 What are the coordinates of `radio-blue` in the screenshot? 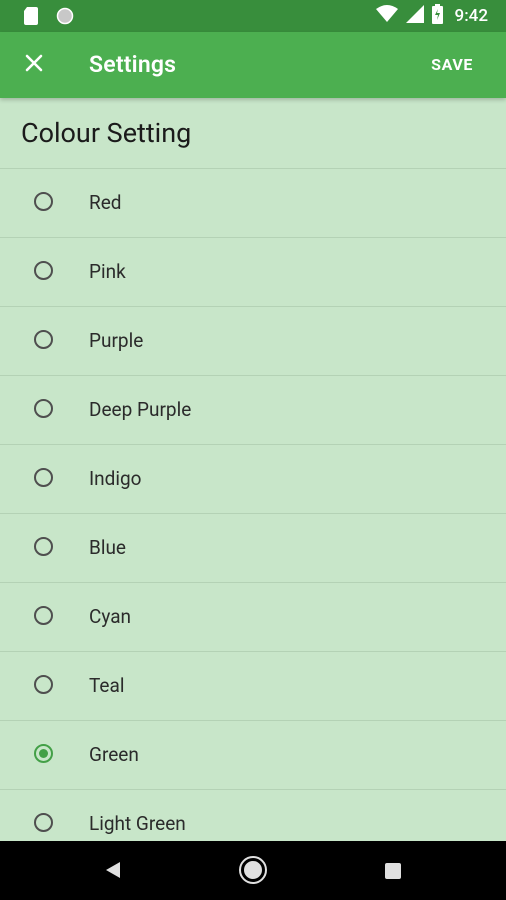 It's located at (43, 546).